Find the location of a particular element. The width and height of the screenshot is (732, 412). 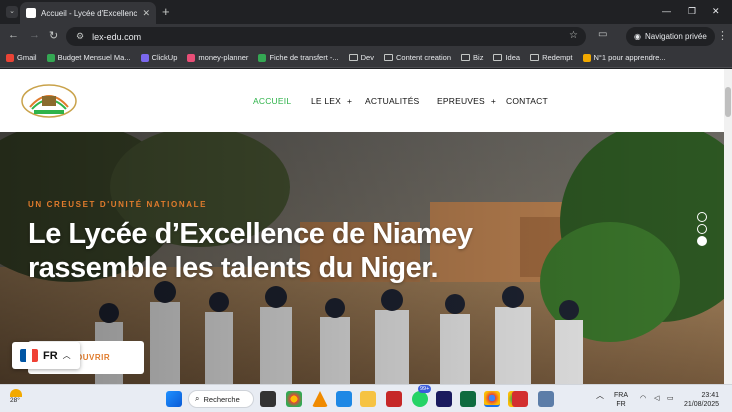

vscode-icon is located at coordinates (344, 399).